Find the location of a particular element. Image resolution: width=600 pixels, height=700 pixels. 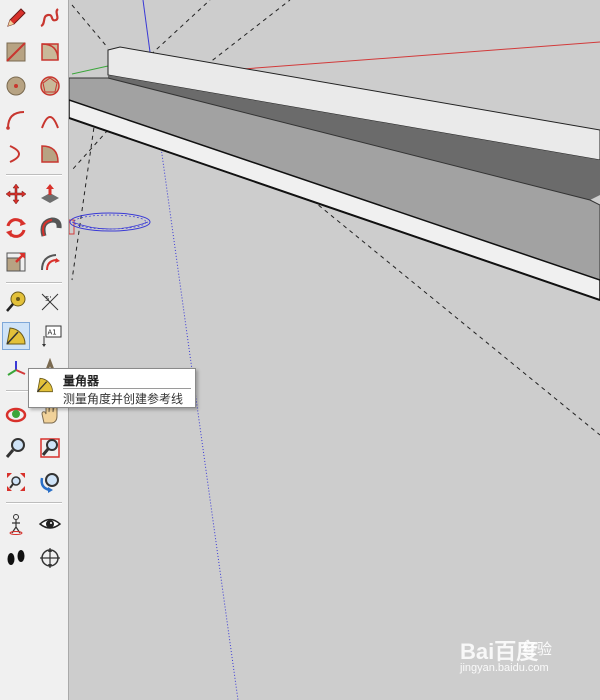

circle-icon is located at coordinates (16, 86).